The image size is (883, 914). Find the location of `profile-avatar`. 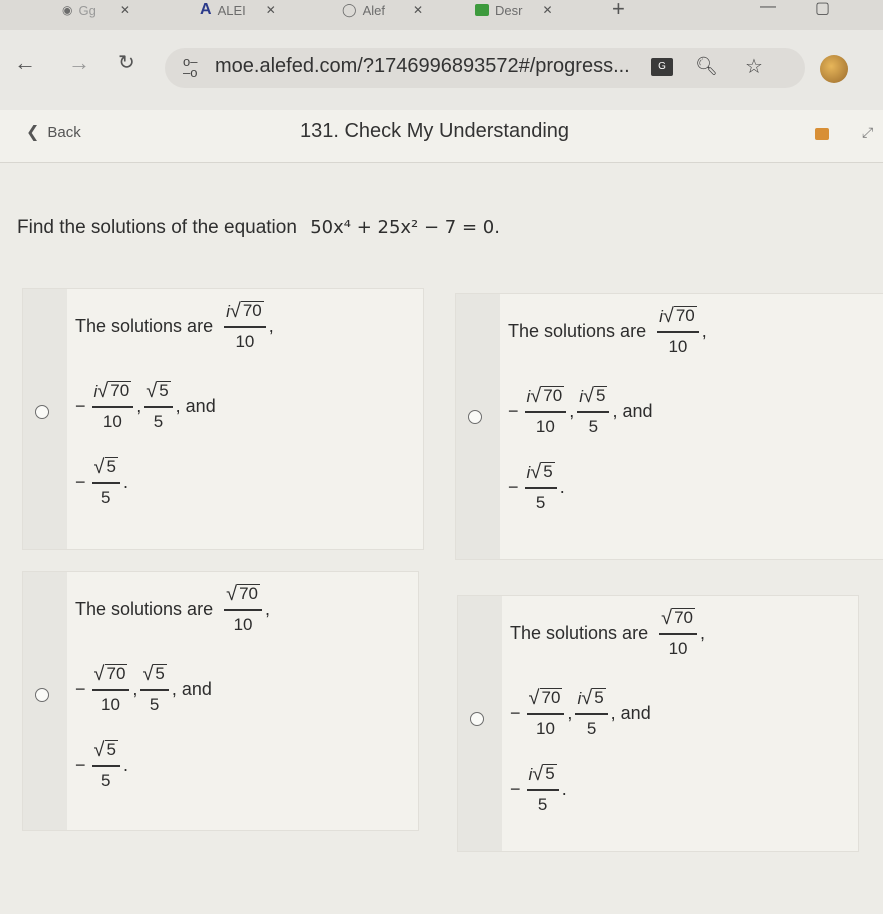

profile-avatar is located at coordinates (834, 69).